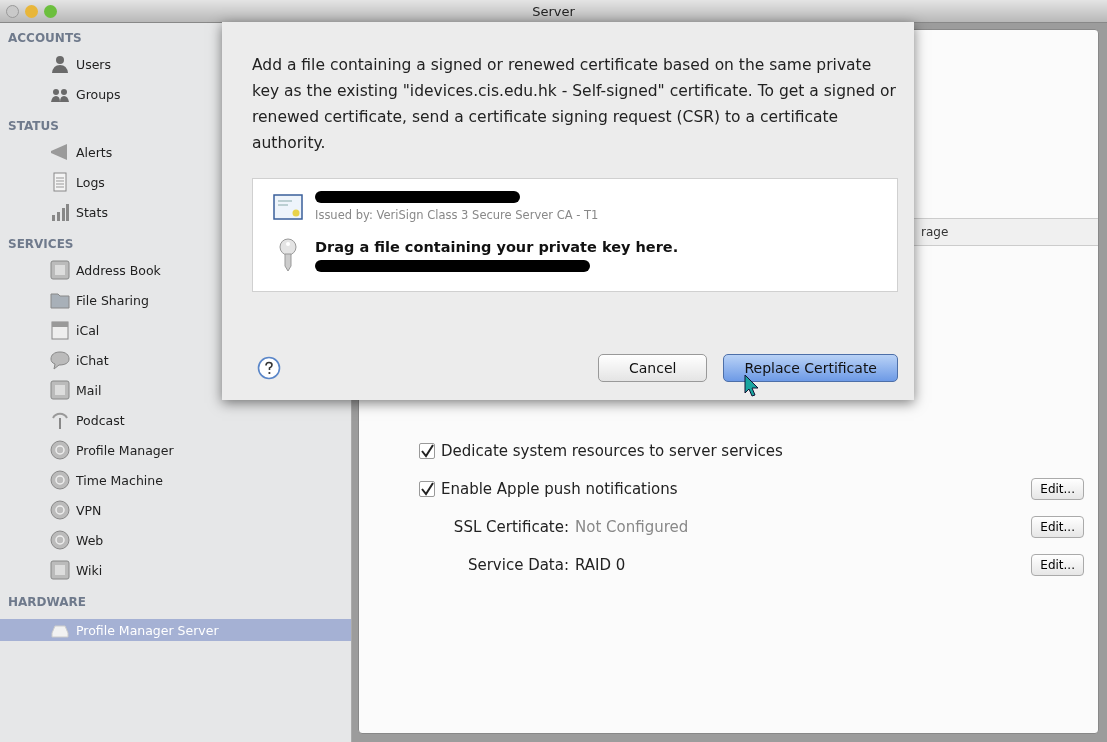 The height and width of the screenshot is (742, 1107). I want to click on pointer-cursor-icon, so click(752, 386).